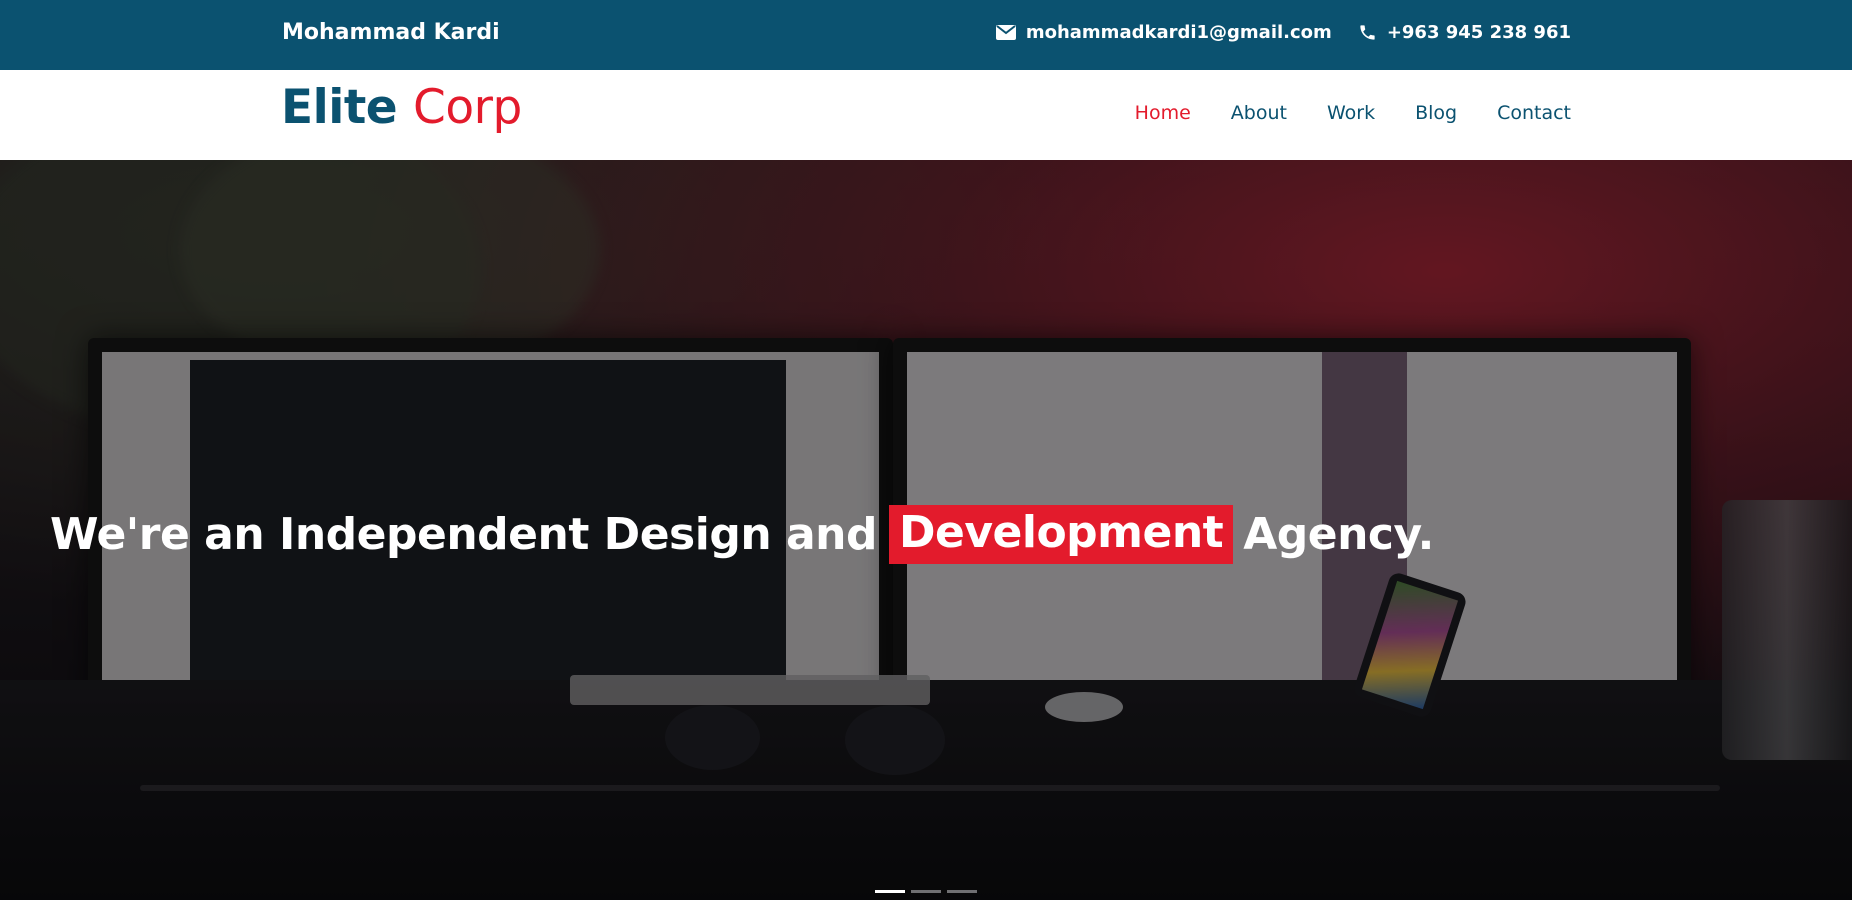 This screenshot has height=900, width=1852. What do you see at coordinates (1436, 113) in the screenshot?
I see `nav-blog: Blog` at bounding box center [1436, 113].